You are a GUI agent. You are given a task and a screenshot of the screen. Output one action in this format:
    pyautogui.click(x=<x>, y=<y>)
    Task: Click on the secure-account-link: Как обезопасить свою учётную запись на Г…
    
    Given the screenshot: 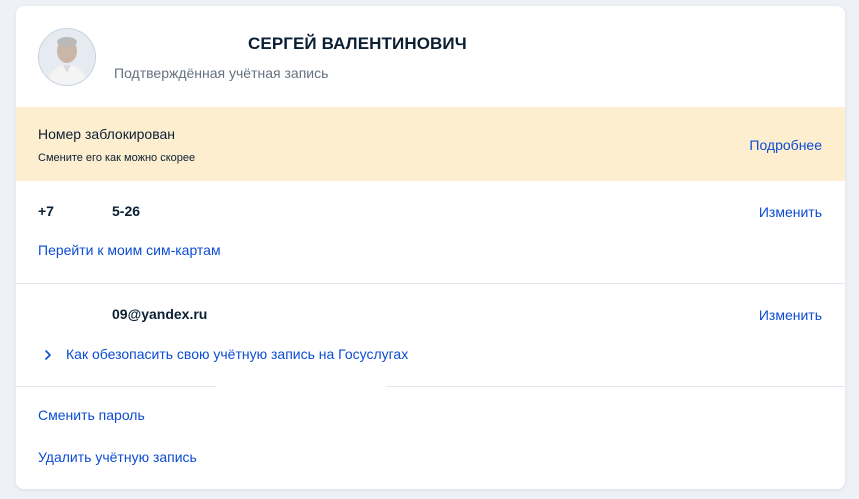 What is the action you would take?
    pyautogui.click(x=225, y=354)
    